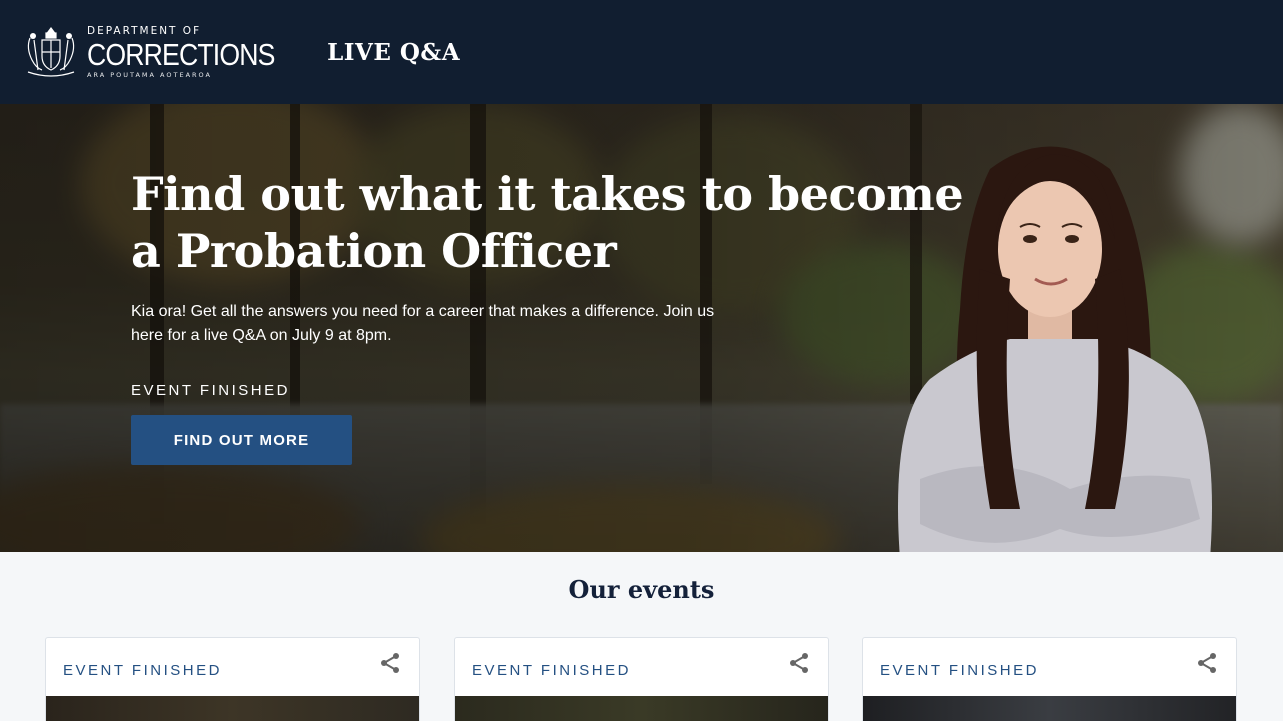  Describe the element at coordinates (51, 52) in the screenshot. I see `coat-of-arms-icon` at that location.